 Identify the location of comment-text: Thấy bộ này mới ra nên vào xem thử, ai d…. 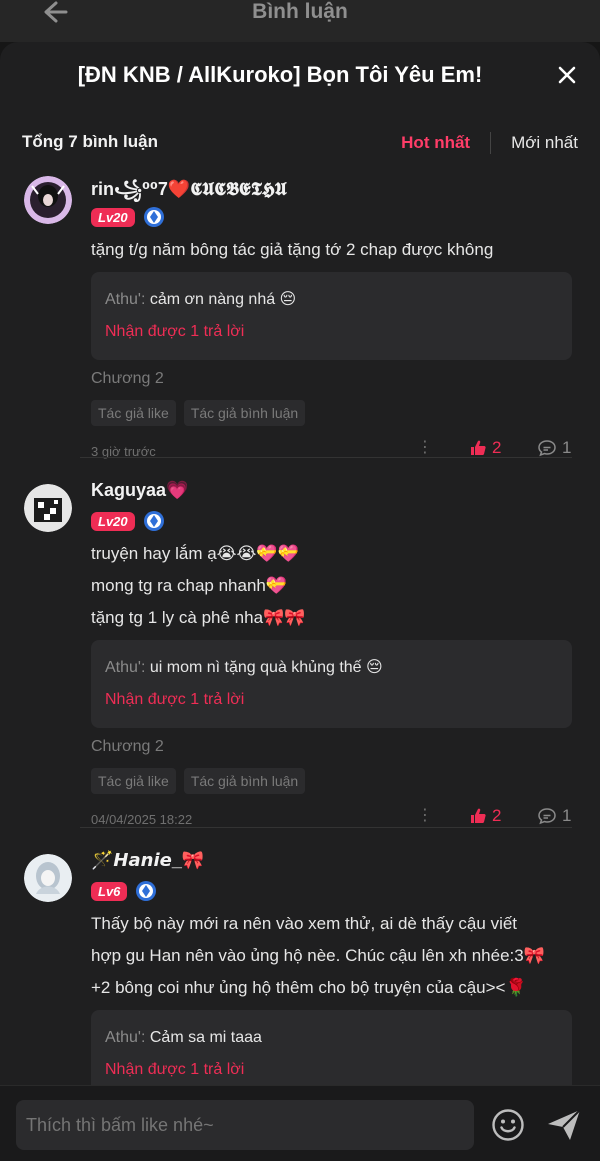
(331, 956).